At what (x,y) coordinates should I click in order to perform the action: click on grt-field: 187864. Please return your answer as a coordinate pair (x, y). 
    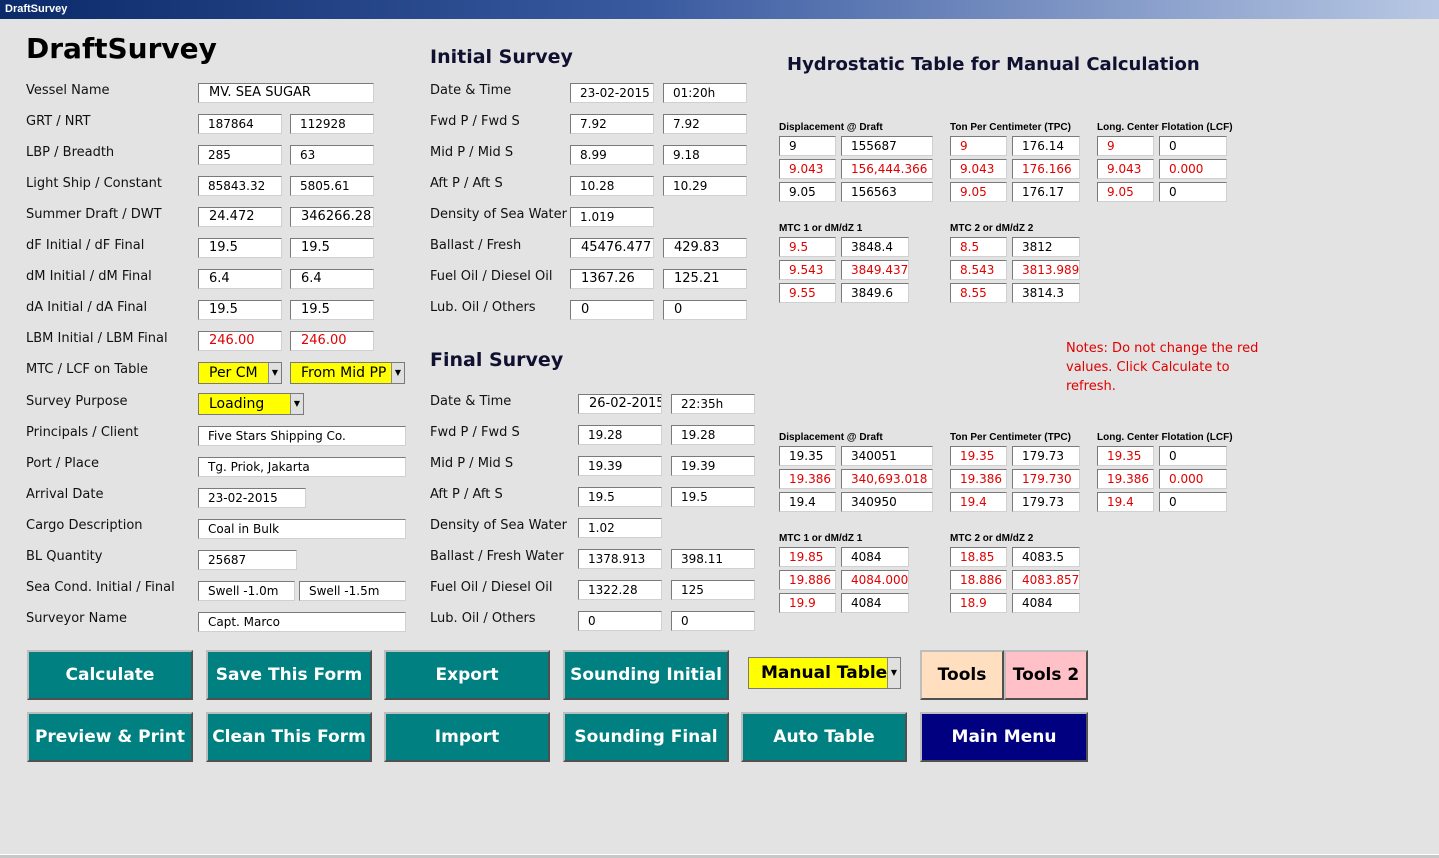
    Looking at the image, I should click on (240, 124).